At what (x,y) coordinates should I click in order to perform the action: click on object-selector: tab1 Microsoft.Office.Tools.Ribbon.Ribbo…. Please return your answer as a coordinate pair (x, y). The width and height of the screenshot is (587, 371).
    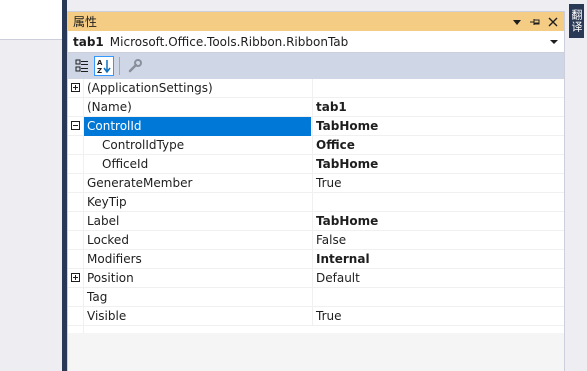
    Looking at the image, I should click on (316, 42).